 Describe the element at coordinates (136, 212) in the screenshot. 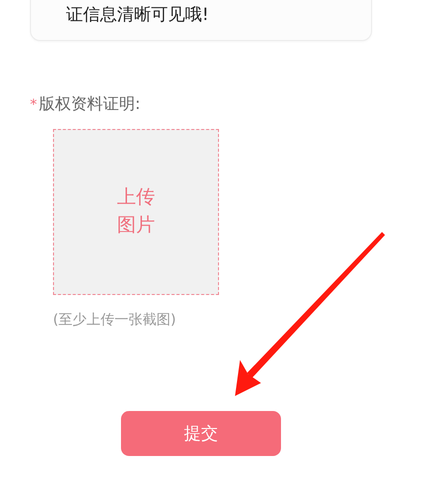

I see `upload-image-button: 上传 图片` at that location.